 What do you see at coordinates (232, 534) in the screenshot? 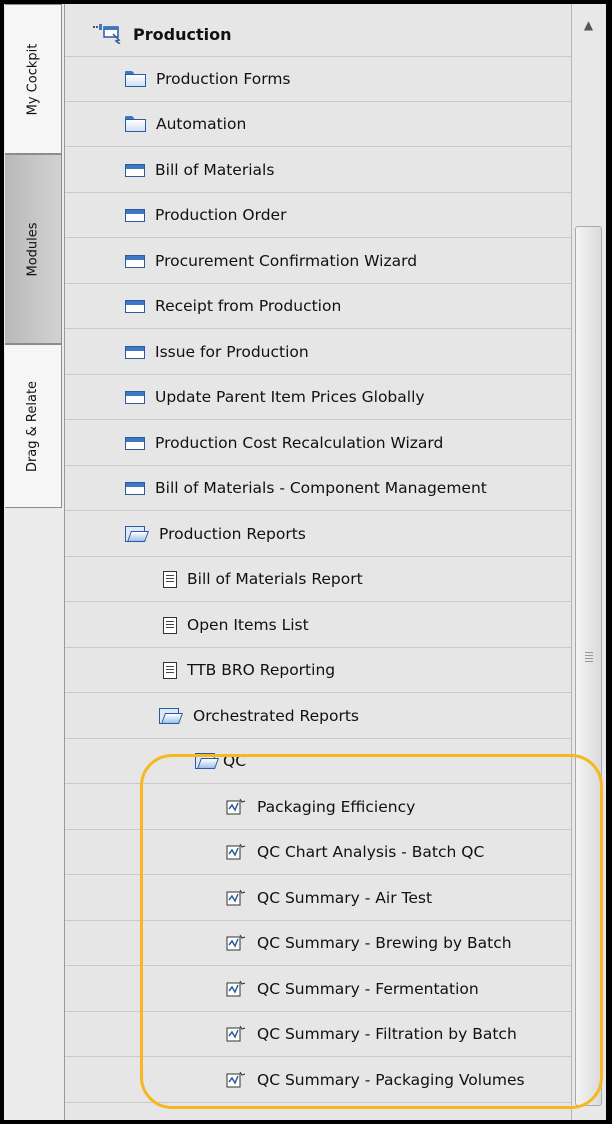
I see `tree-item-label: Production Reports` at bounding box center [232, 534].